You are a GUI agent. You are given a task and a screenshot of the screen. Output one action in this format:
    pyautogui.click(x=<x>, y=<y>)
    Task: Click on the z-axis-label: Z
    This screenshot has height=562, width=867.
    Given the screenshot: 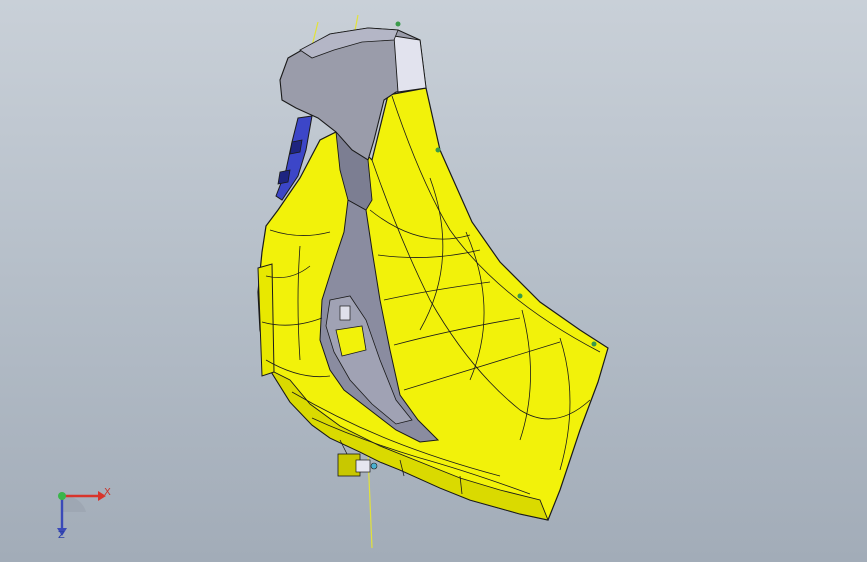 What is the action you would take?
    pyautogui.click(x=61, y=535)
    